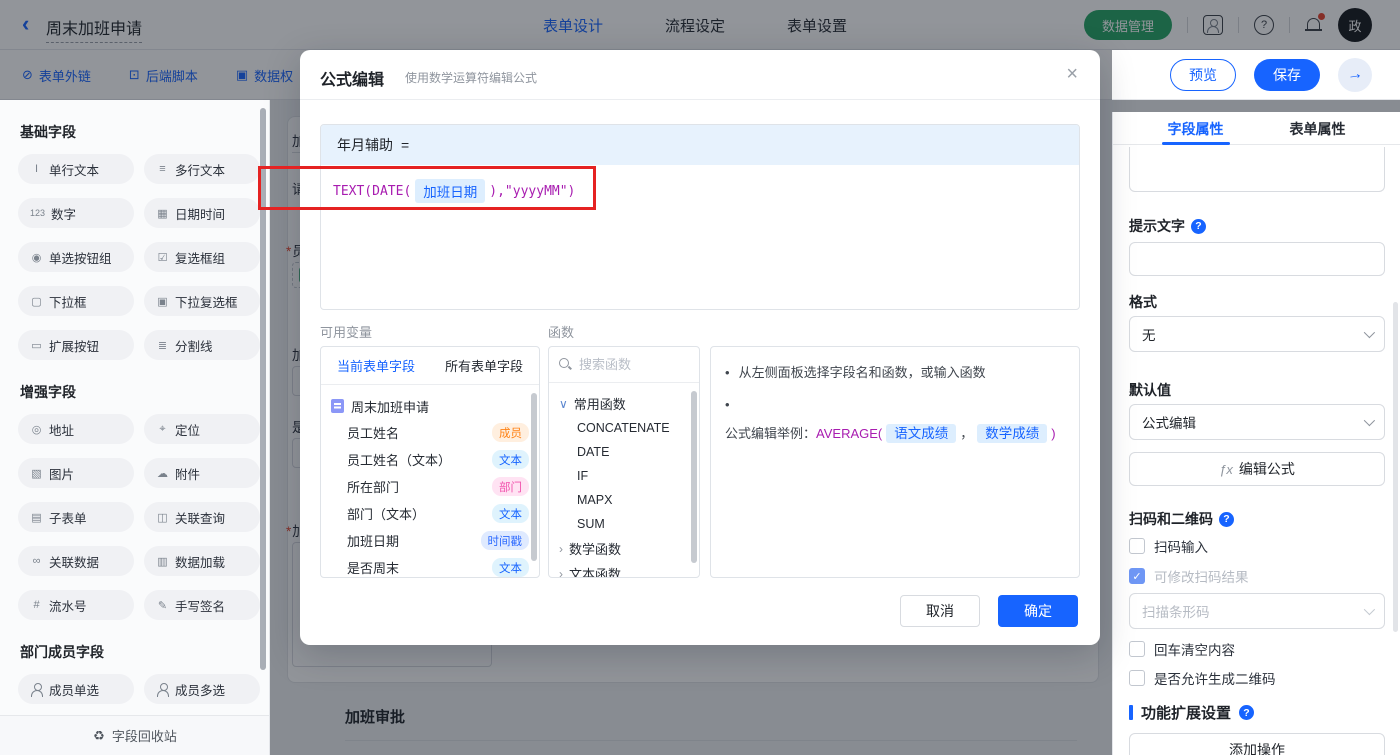 The image size is (1400, 755). Describe the element at coordinates (1072, 74) in the screenshot. I see `close-icon: ×` at that location.